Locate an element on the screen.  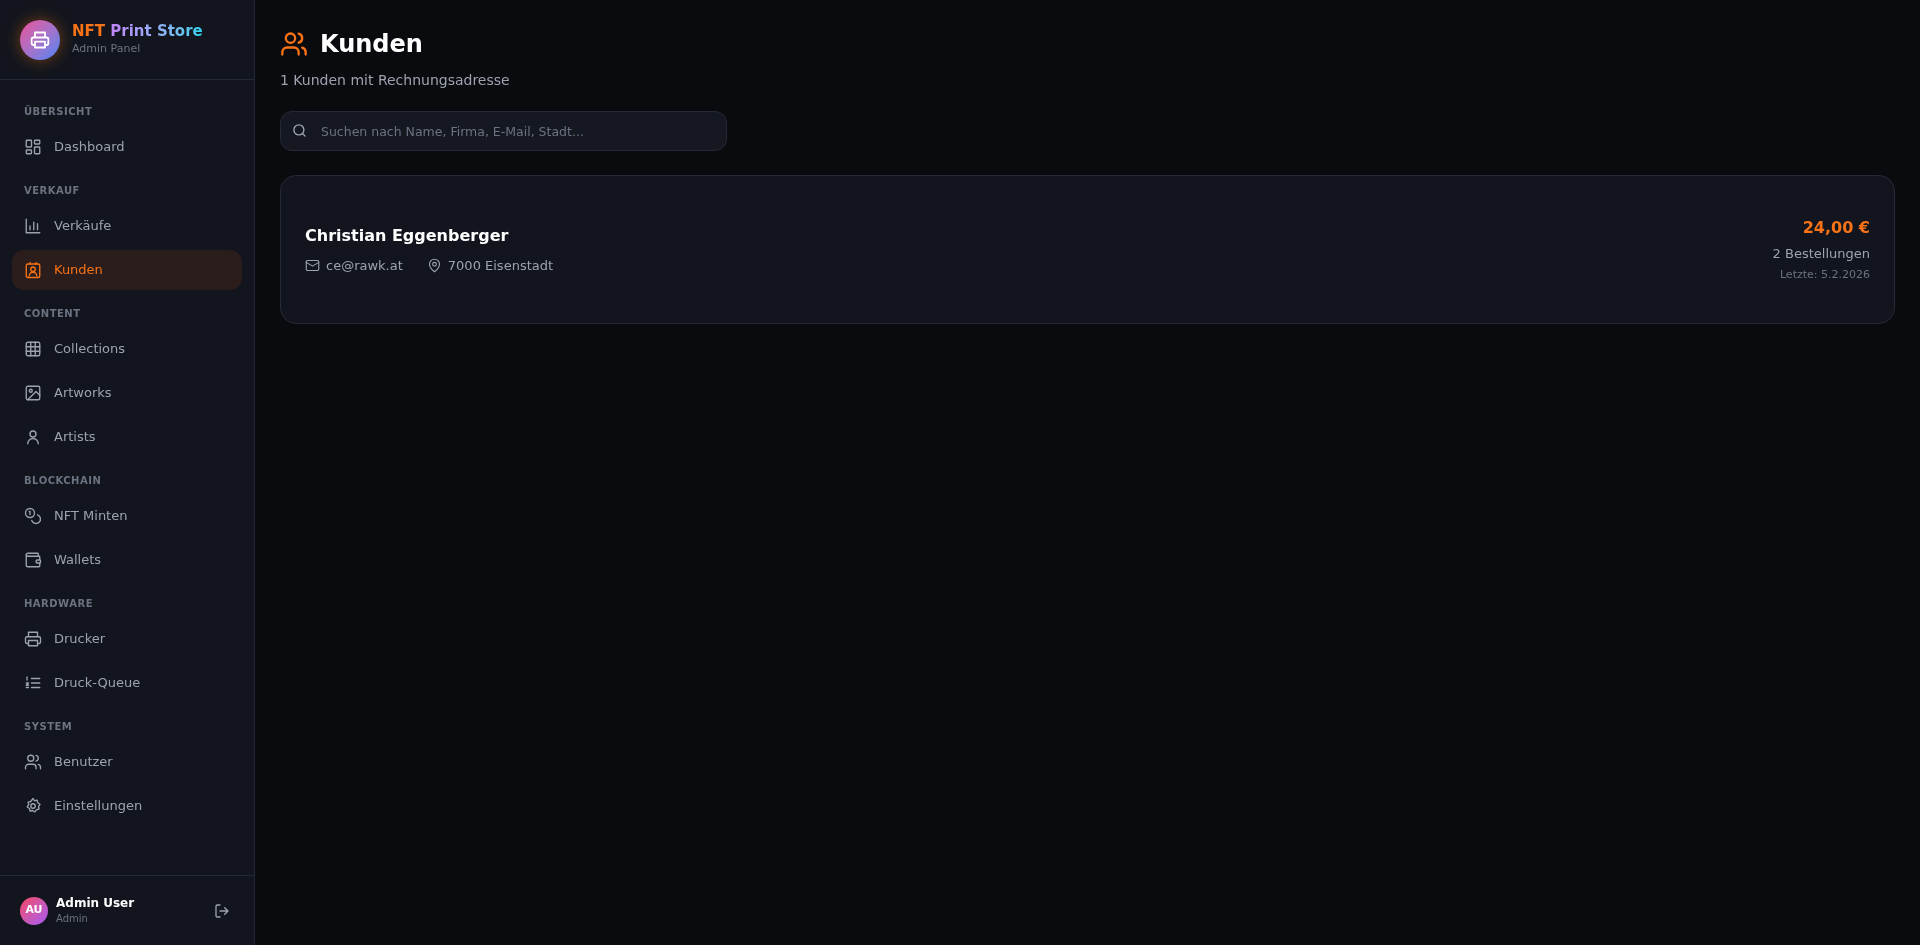
nav-item: Collections is located at coordinates (127, 349).